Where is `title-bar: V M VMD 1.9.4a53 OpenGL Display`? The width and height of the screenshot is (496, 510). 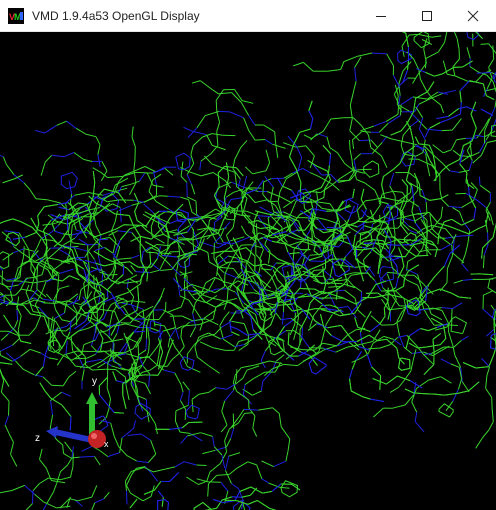 title-bar: V M VMD 1.9.4a53 OpenGL Display is located at coordinates (248, 16).